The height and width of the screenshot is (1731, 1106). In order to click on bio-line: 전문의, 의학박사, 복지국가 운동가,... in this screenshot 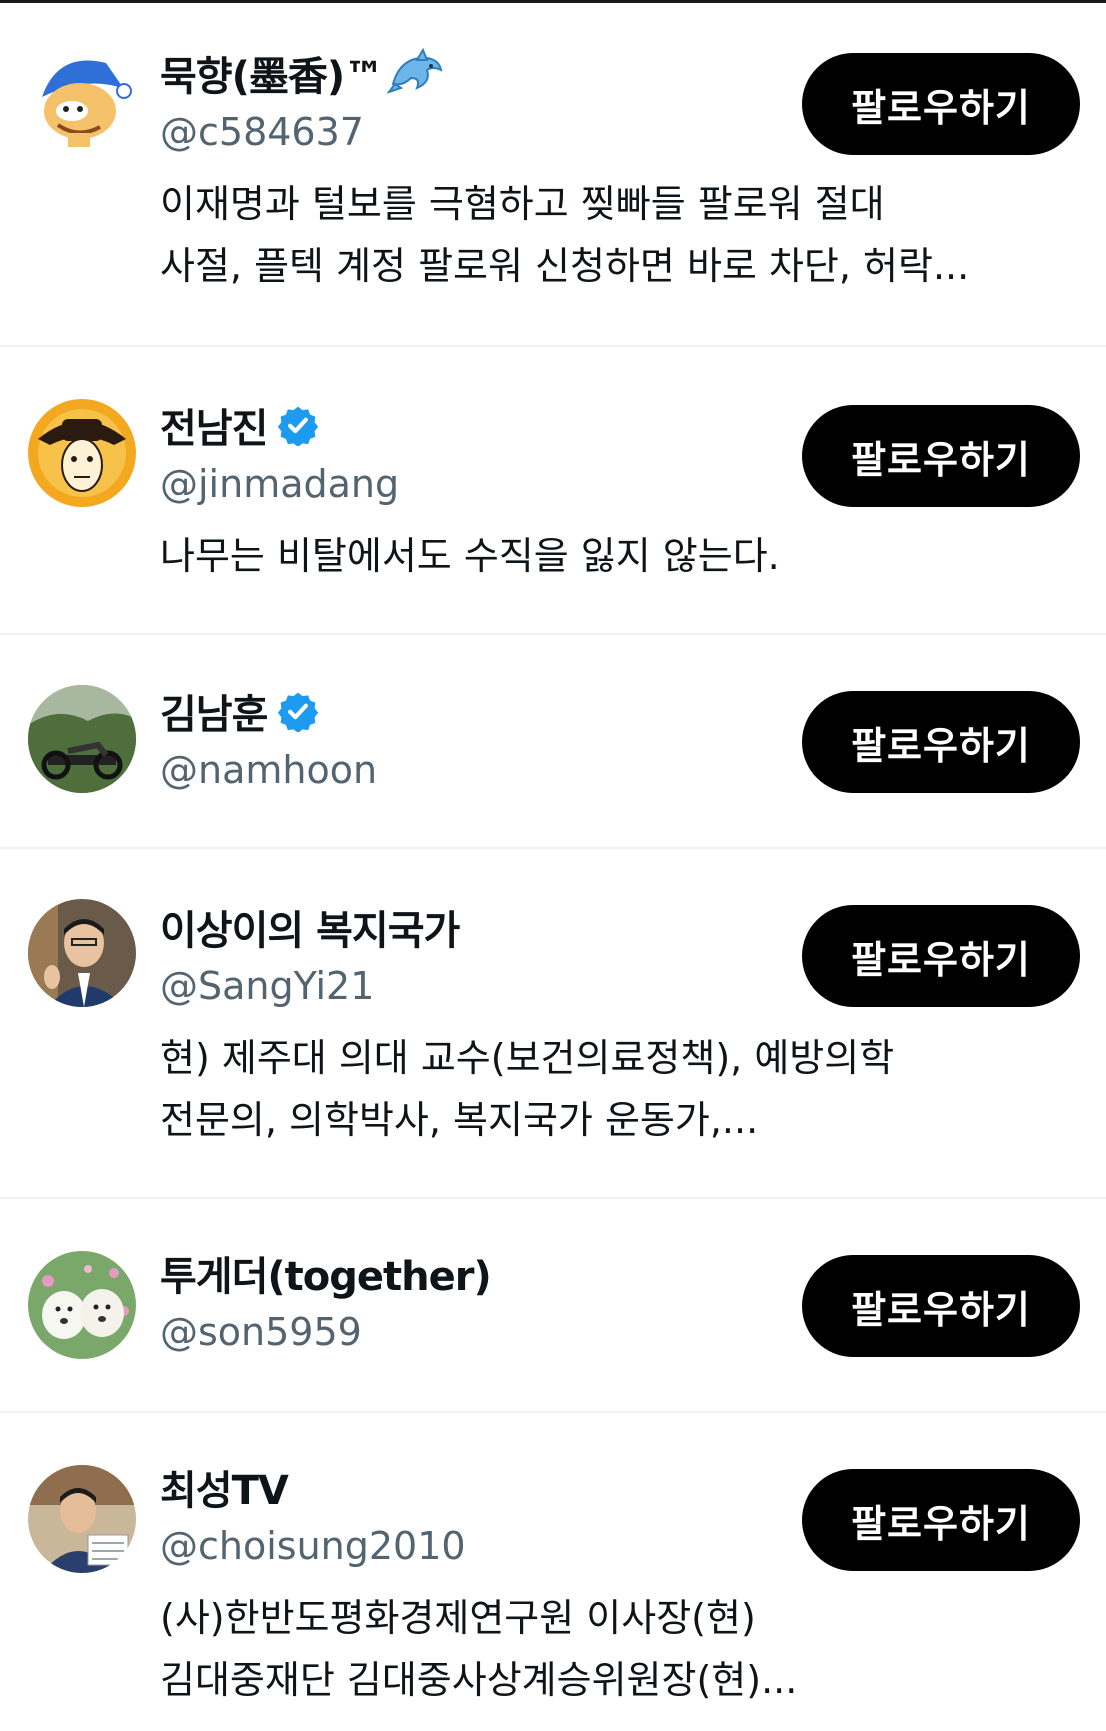, I will do `click(459, 1120)`.